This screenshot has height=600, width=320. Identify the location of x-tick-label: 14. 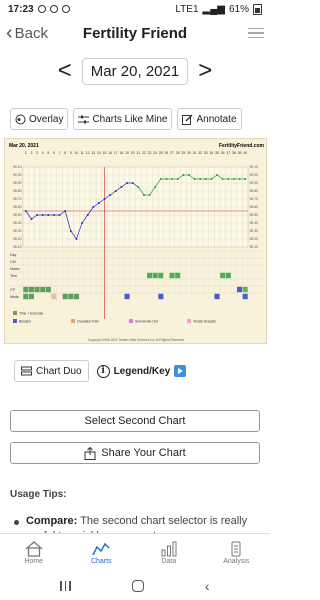
(99, 153).